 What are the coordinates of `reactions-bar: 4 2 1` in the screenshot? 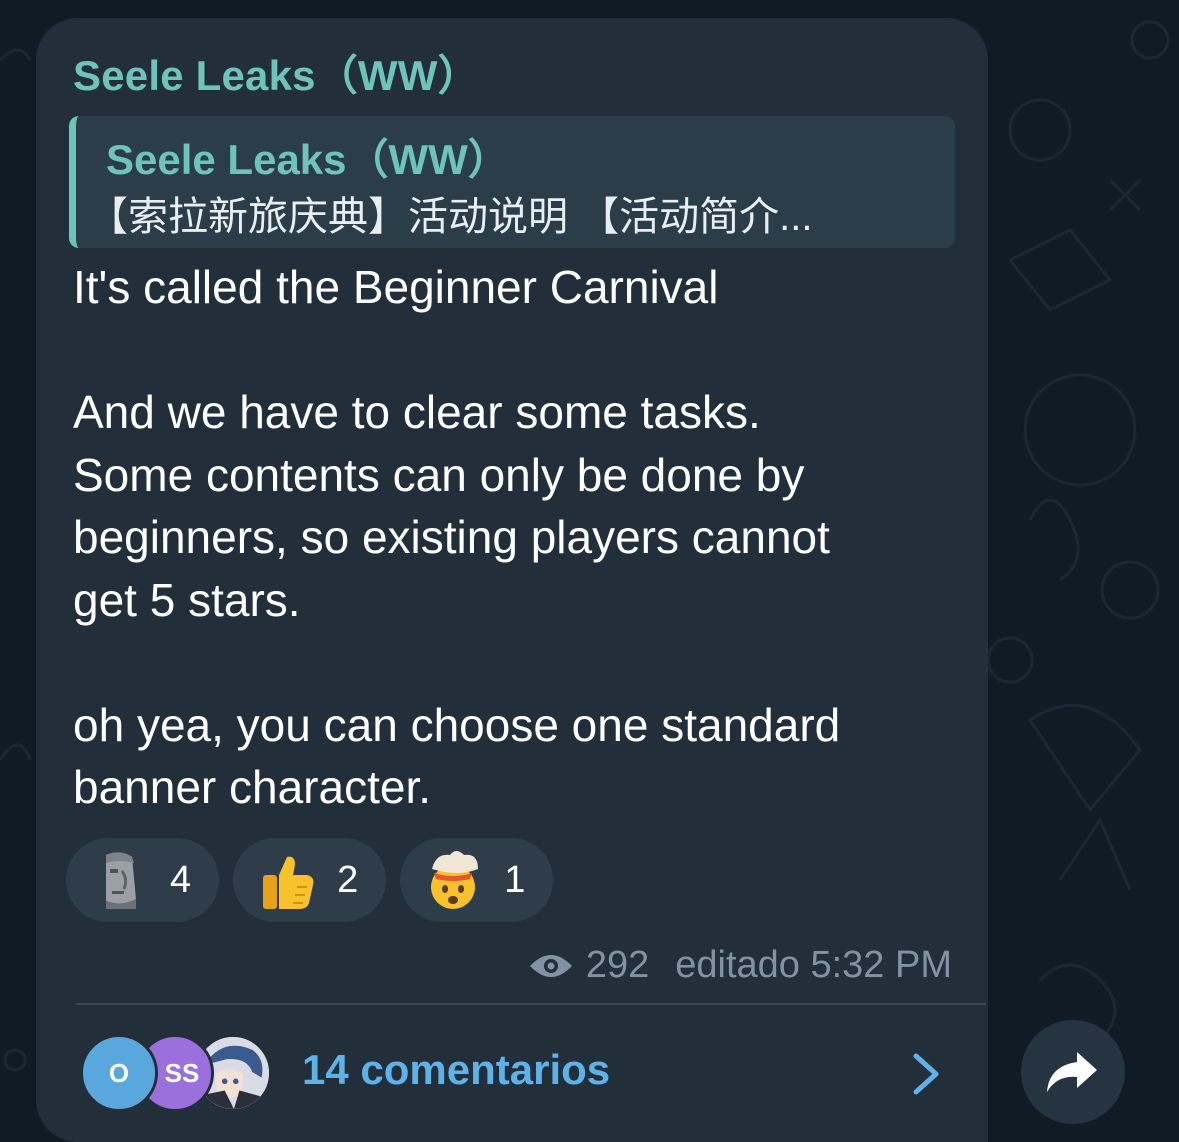 It's located at (310, 880).